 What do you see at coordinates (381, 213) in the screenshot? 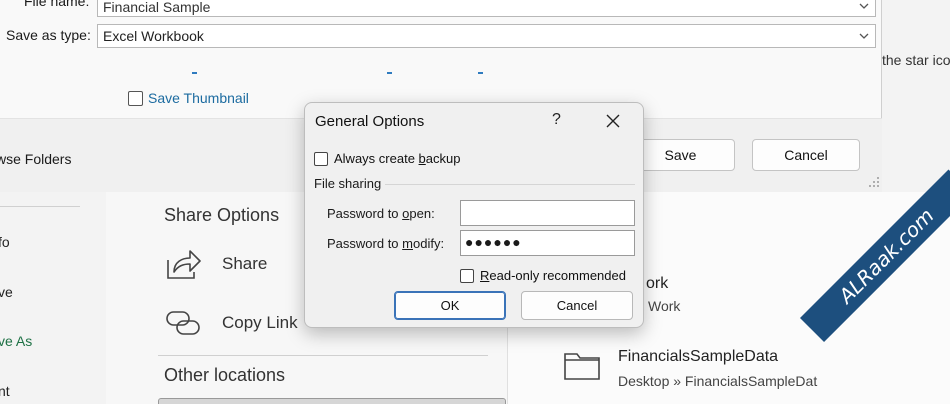
I see `password-open-label: Password to open:` at bounding box center [381, 213].